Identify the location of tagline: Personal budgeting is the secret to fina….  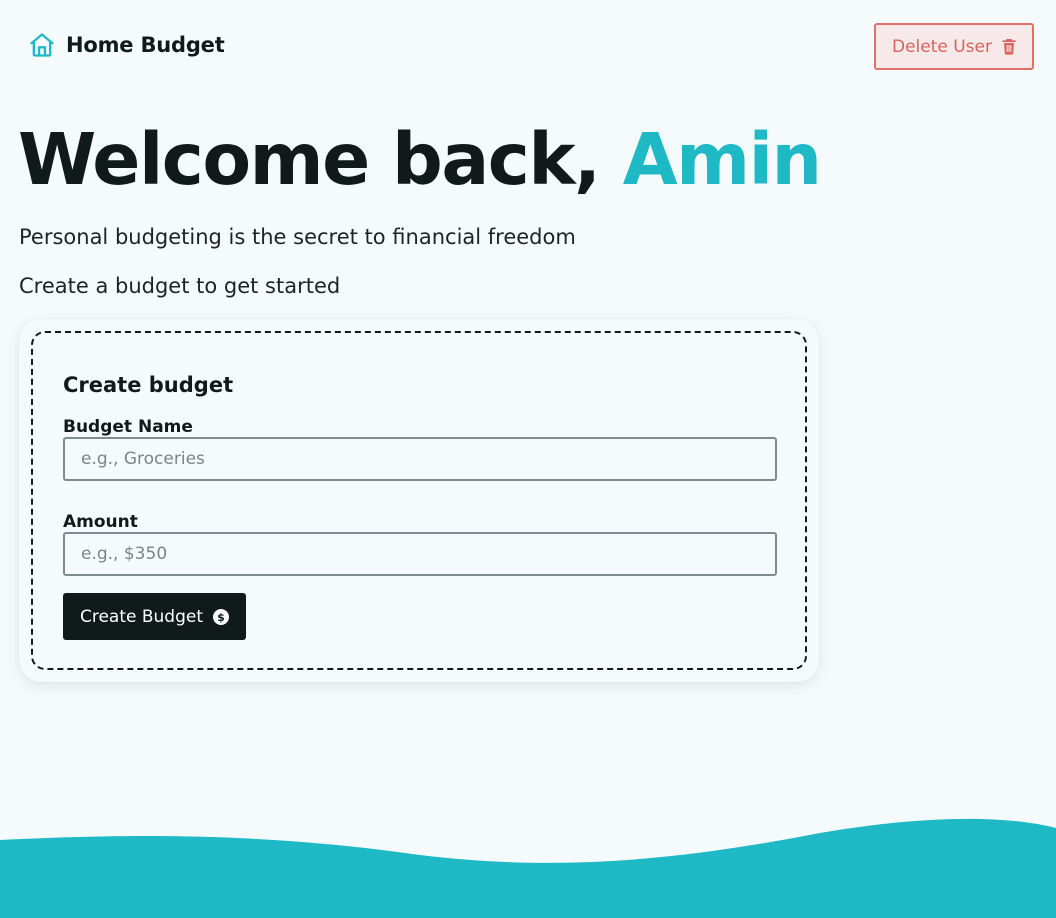
(297, 237).